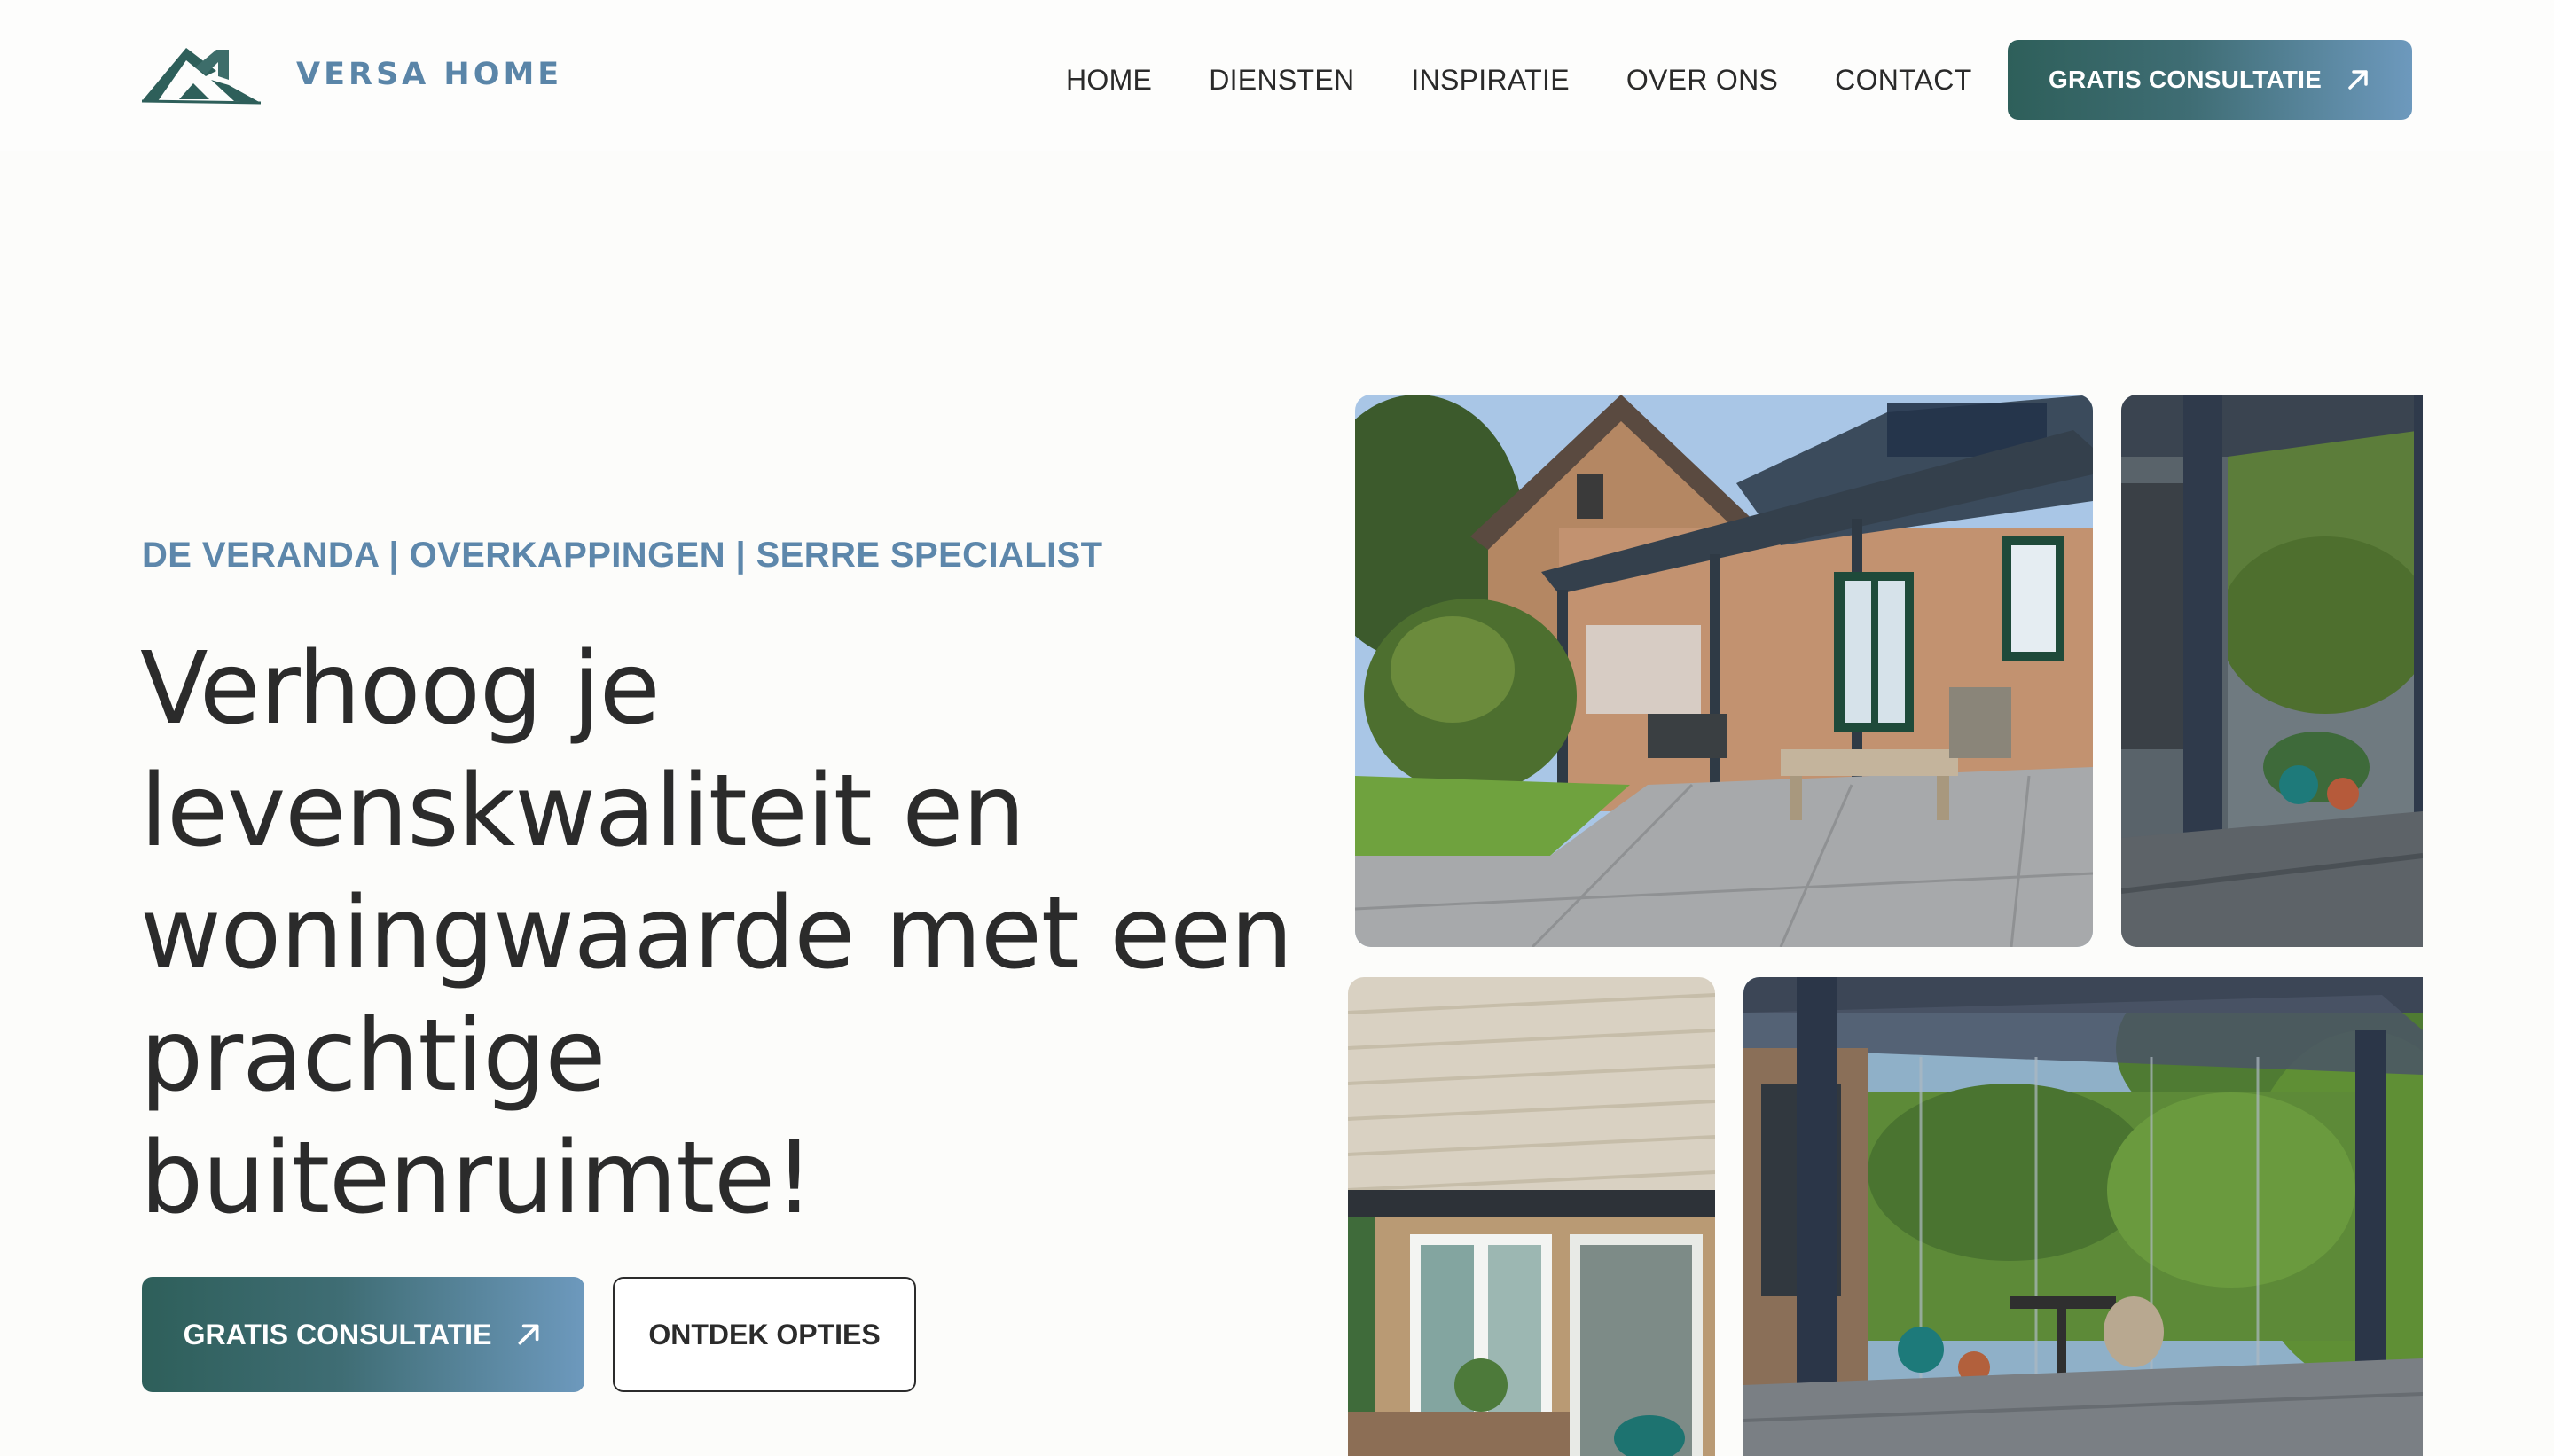 This screenshot has height=1456, width=2554. I want to click on nav-over-ons: OVER ONS, so click(1702, 79).